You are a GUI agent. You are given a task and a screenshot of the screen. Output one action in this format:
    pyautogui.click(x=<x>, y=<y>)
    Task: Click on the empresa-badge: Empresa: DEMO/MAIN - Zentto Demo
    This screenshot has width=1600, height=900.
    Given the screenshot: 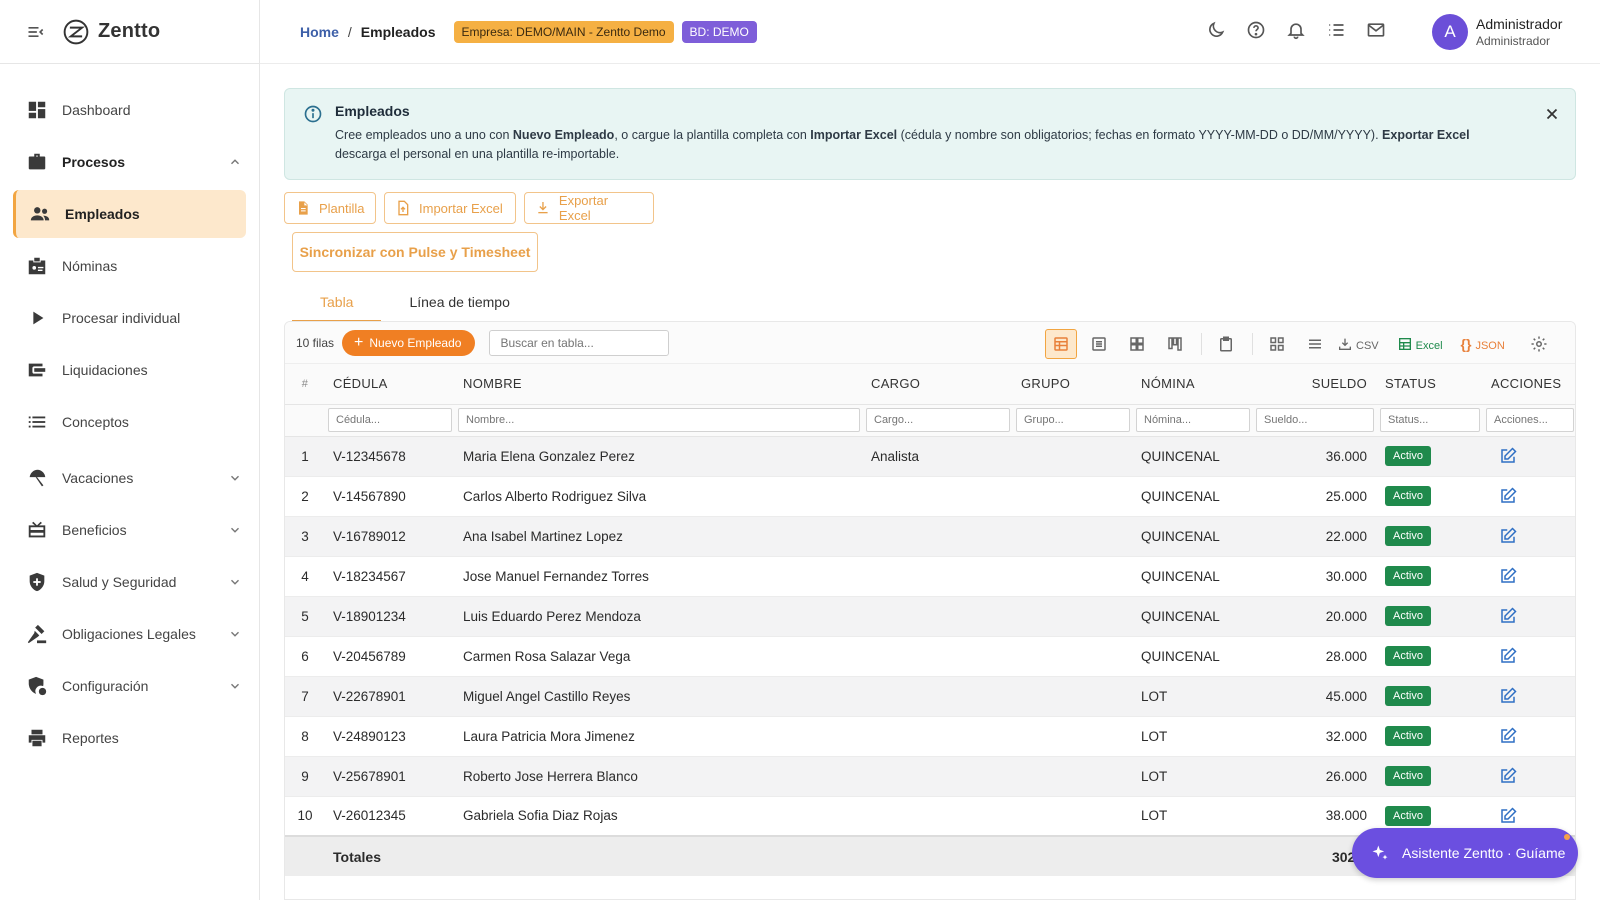 What is the action you would take?
    pyautogui.click(x=563, y=31)
    